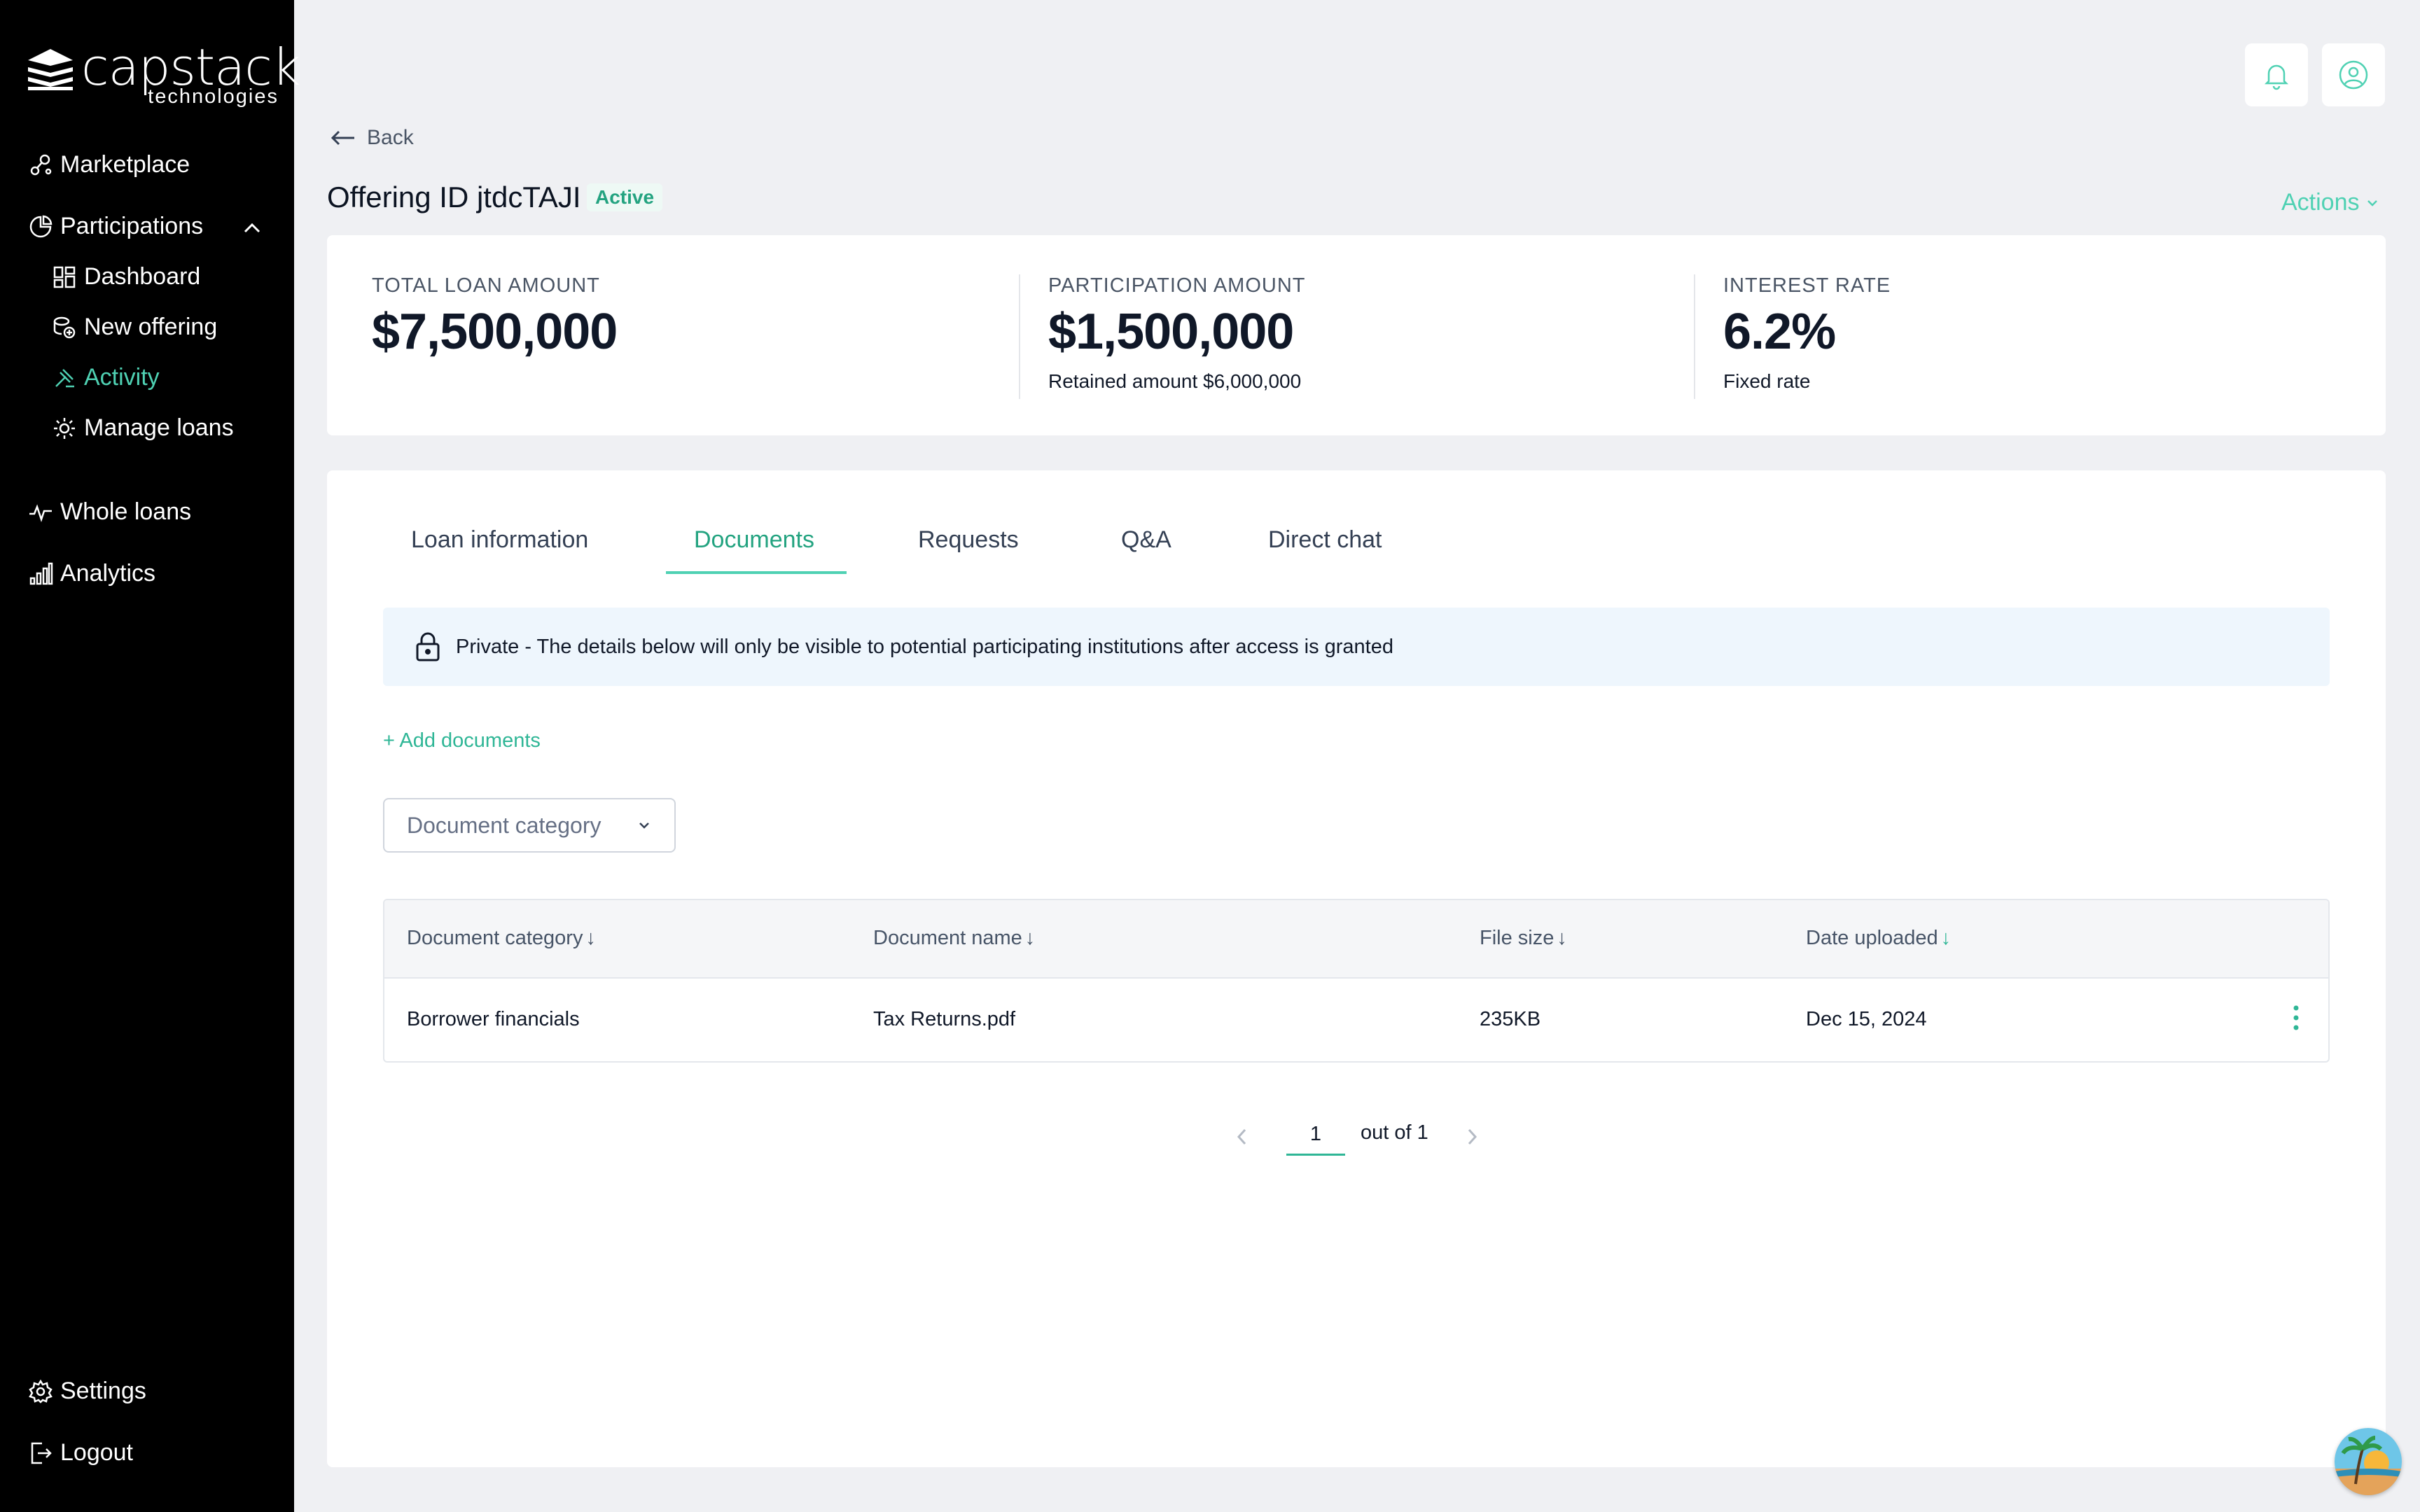  Describe the element at coordinates (504, 825) in the screenshot. I see `select-placeholder: Document category` at that location.